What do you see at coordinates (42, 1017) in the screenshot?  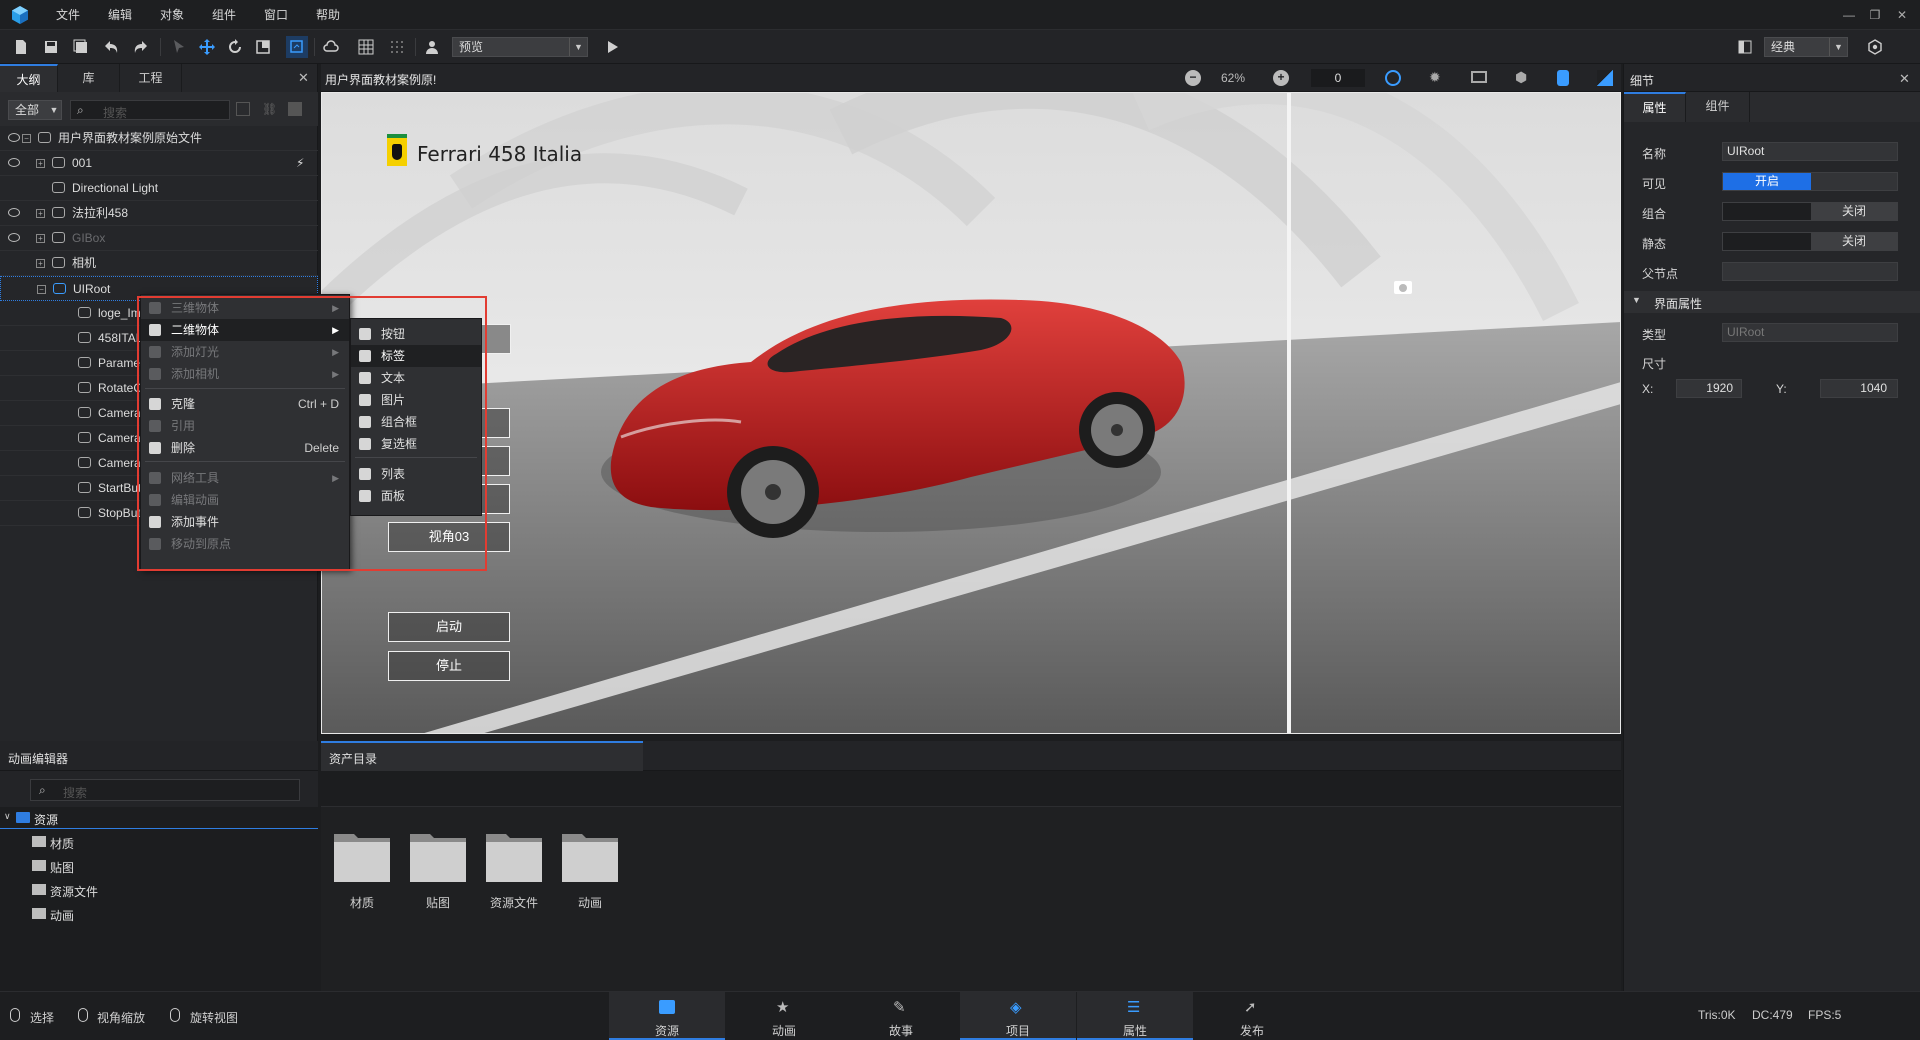 I see `tool-select-label: 选择` at bounding box center [42, 1017].